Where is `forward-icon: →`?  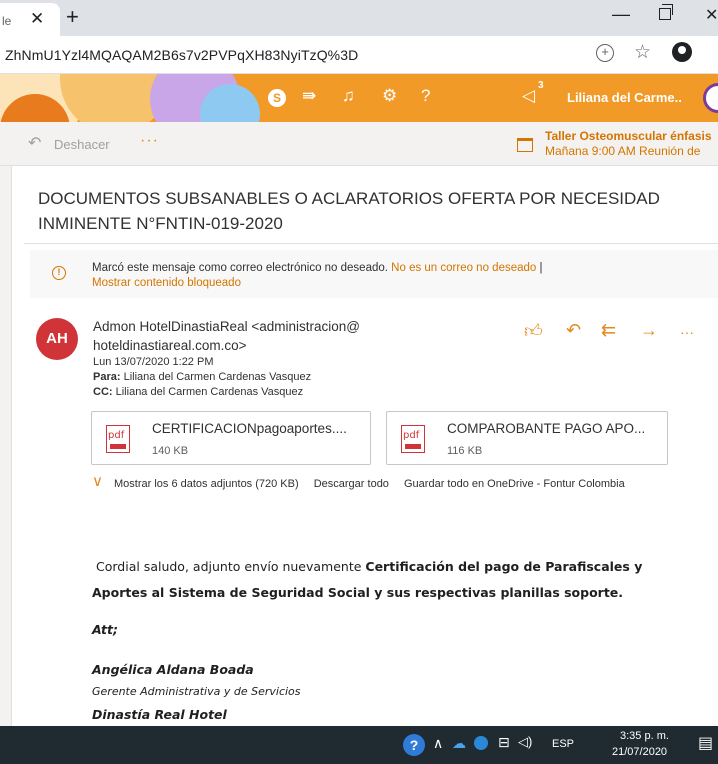 forward-icon: → is located at coordinates (649, 330).